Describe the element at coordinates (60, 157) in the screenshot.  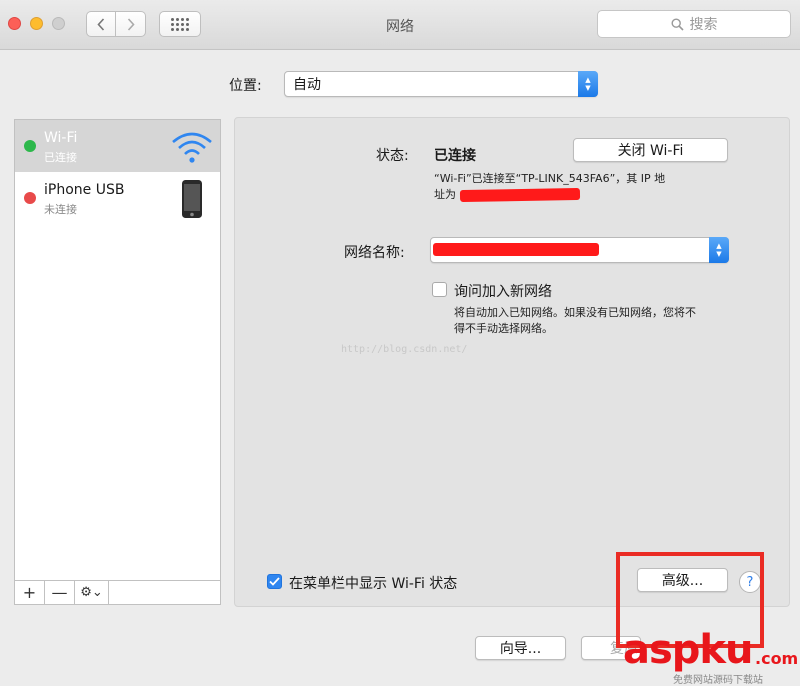
I see `service-status: 已连接` at that location.